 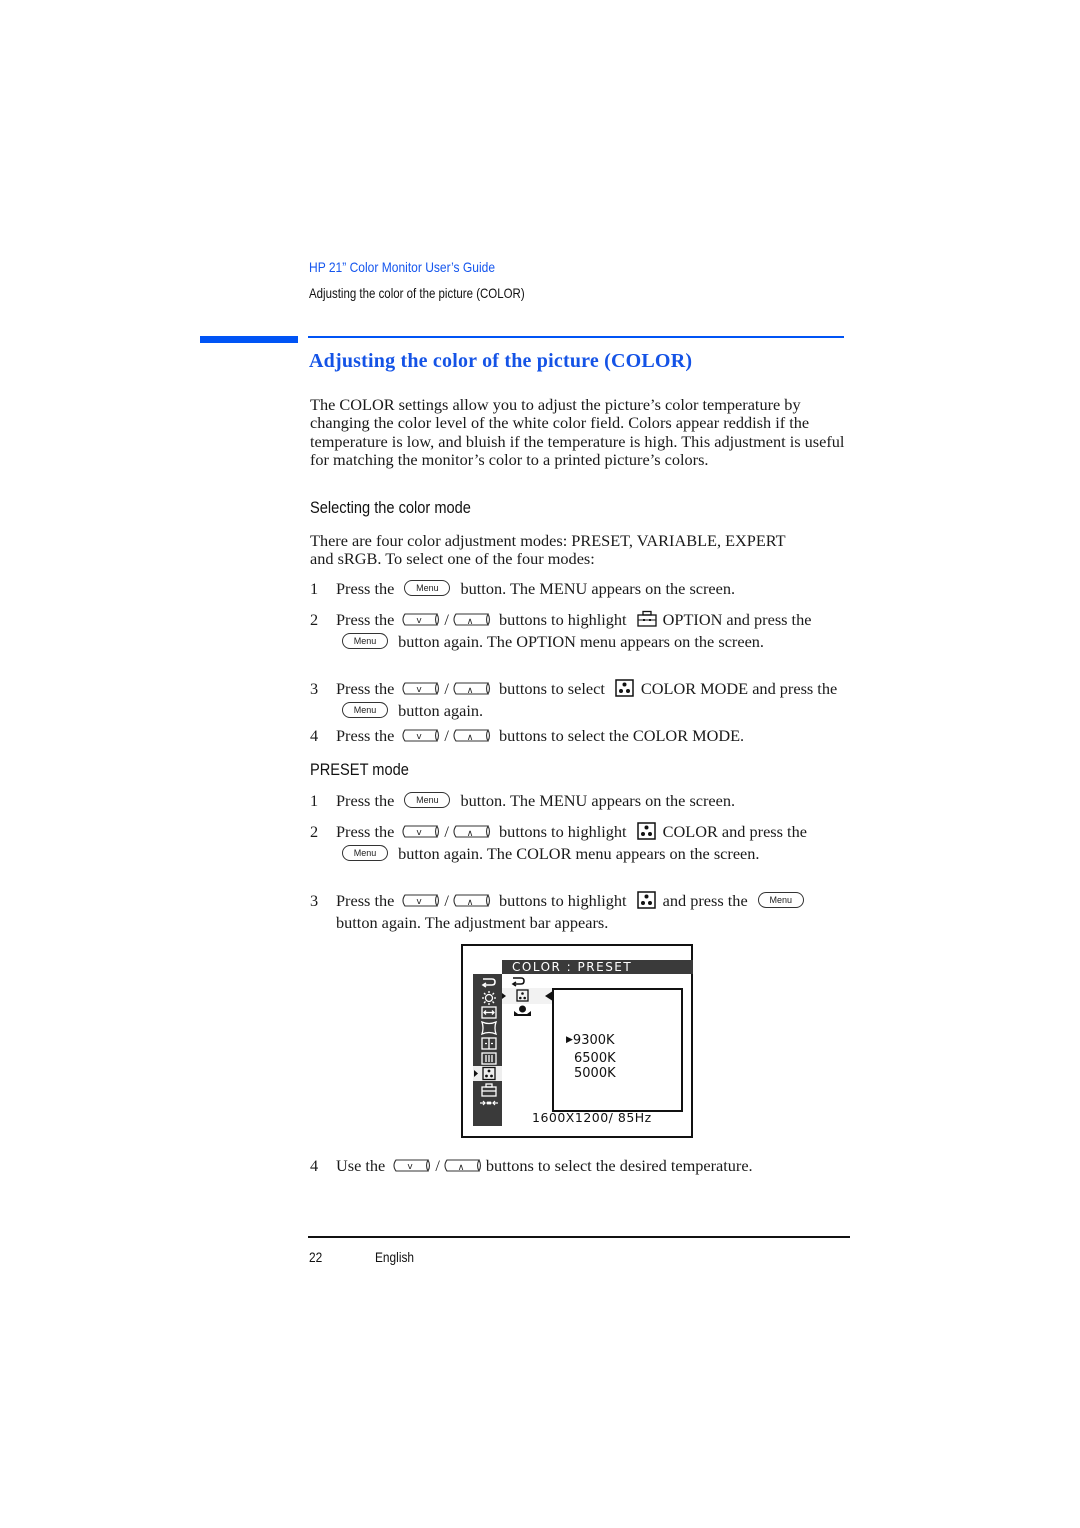 I want to click on osd-preset-options: ▶9300K 6500K 5000K, so click(x=591, y=1057).